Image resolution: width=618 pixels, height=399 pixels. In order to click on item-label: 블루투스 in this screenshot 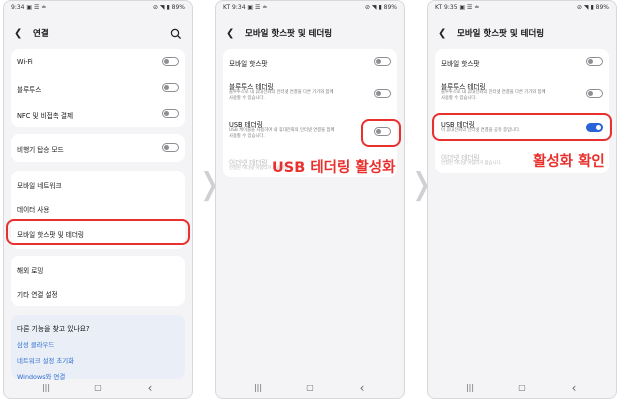, I will do `click(29, 90)`.